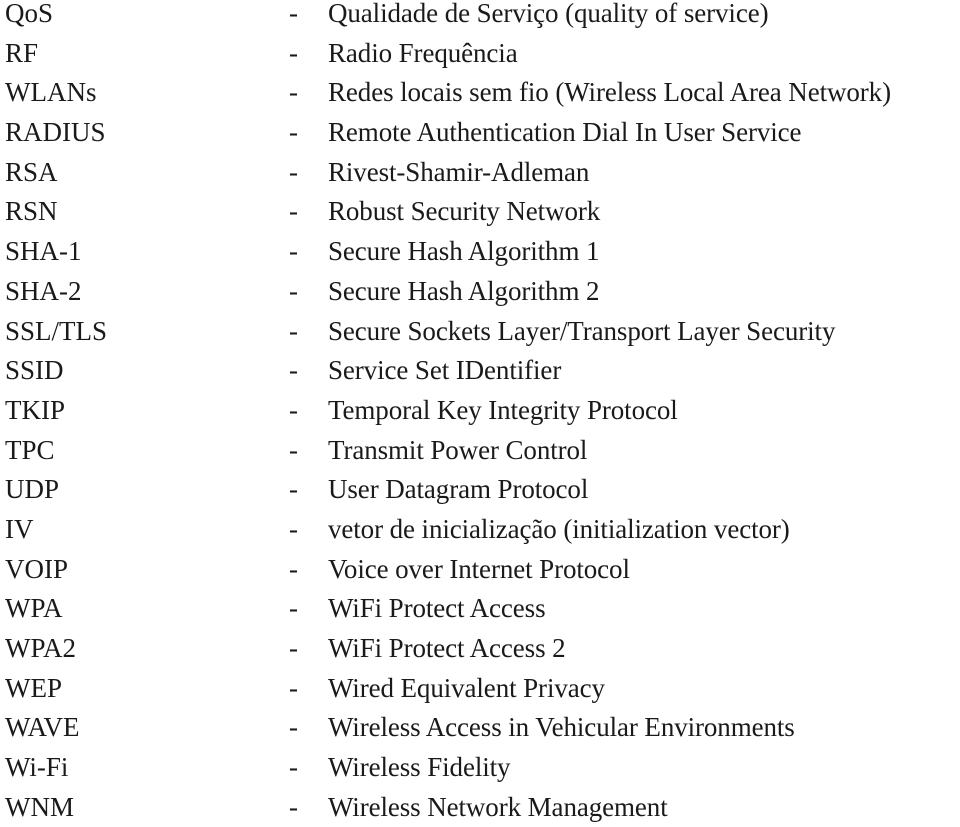 This screenshot has width=960, height=827. Describe the element at coordinates (39, 806) in the screenshot. I see `abbreviation: WNM` at that location.